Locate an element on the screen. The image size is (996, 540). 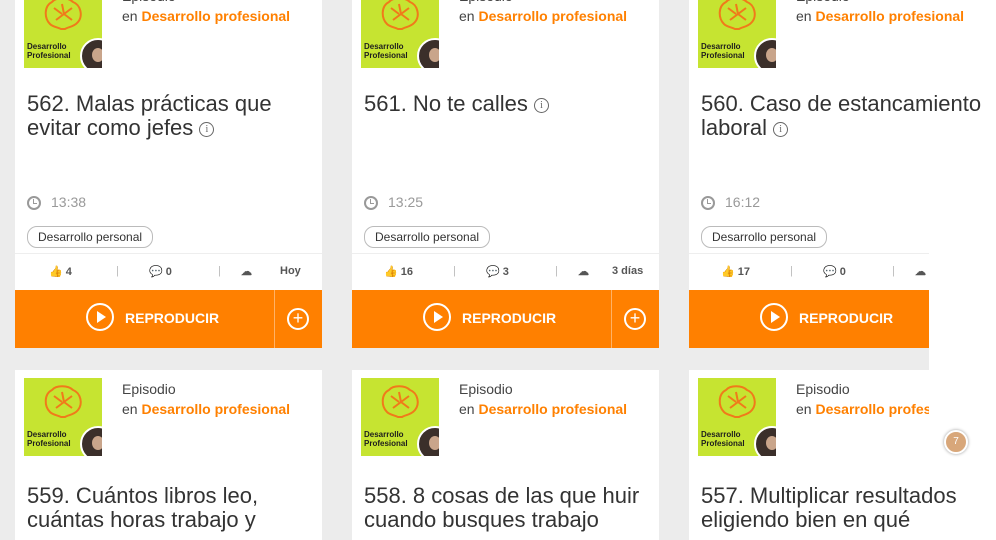
episode-duration: 16:12 is located at coordinates (730, 202).